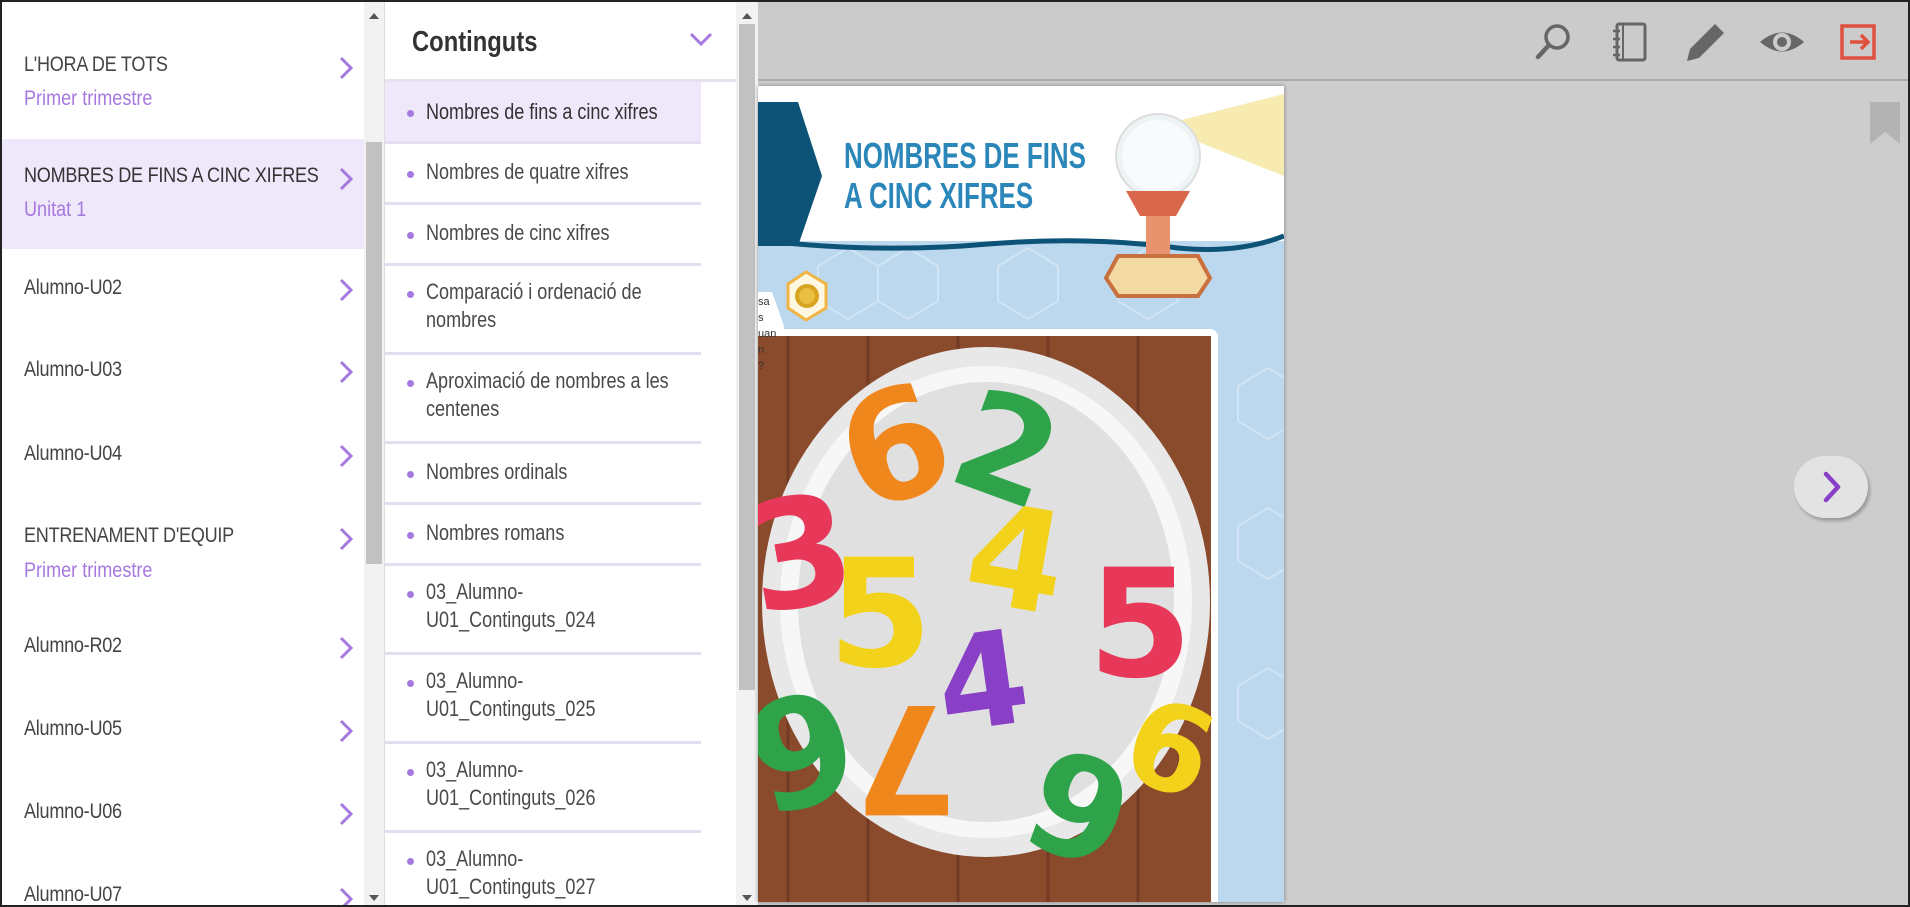  Describe the element at coordinates (183, 881) in the screenshot. I see `unit-item-u07: Alumno-U07` at that location.